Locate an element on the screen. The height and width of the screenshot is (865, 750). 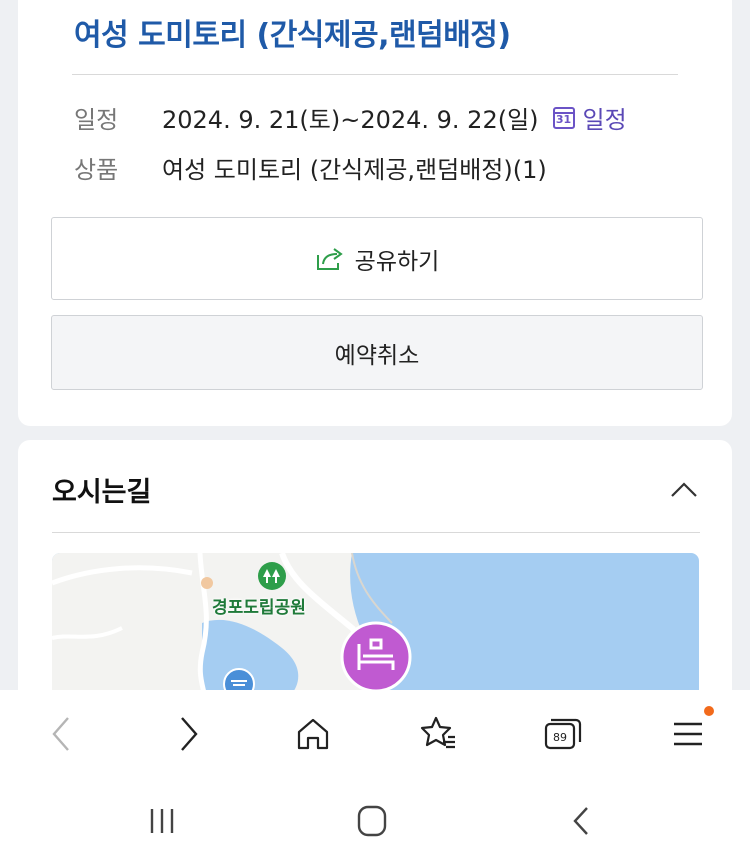
share-icon is located at coordinates (329, 258).